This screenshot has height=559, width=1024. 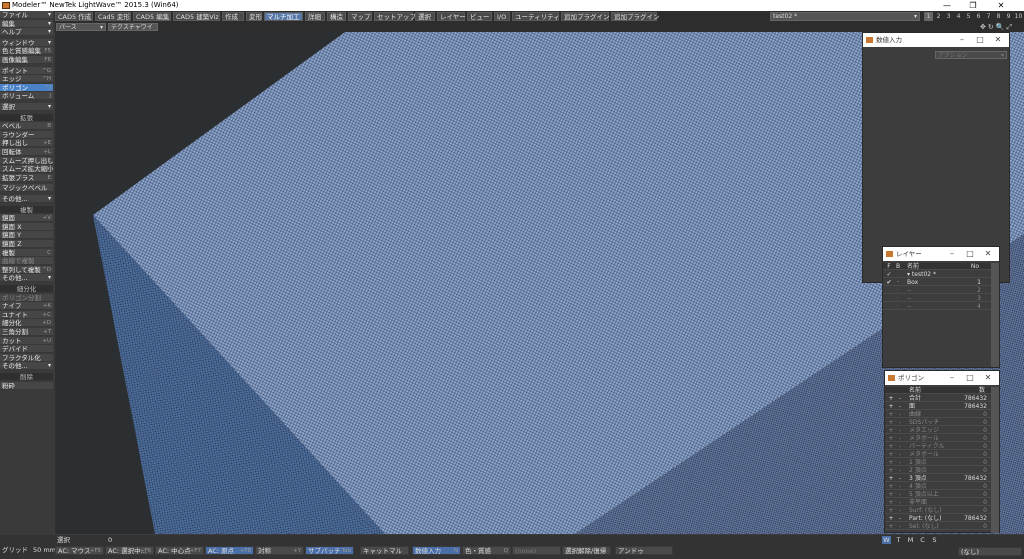 I want to click on stat-row: + - 合計 786432, so click(x=938, y=398).